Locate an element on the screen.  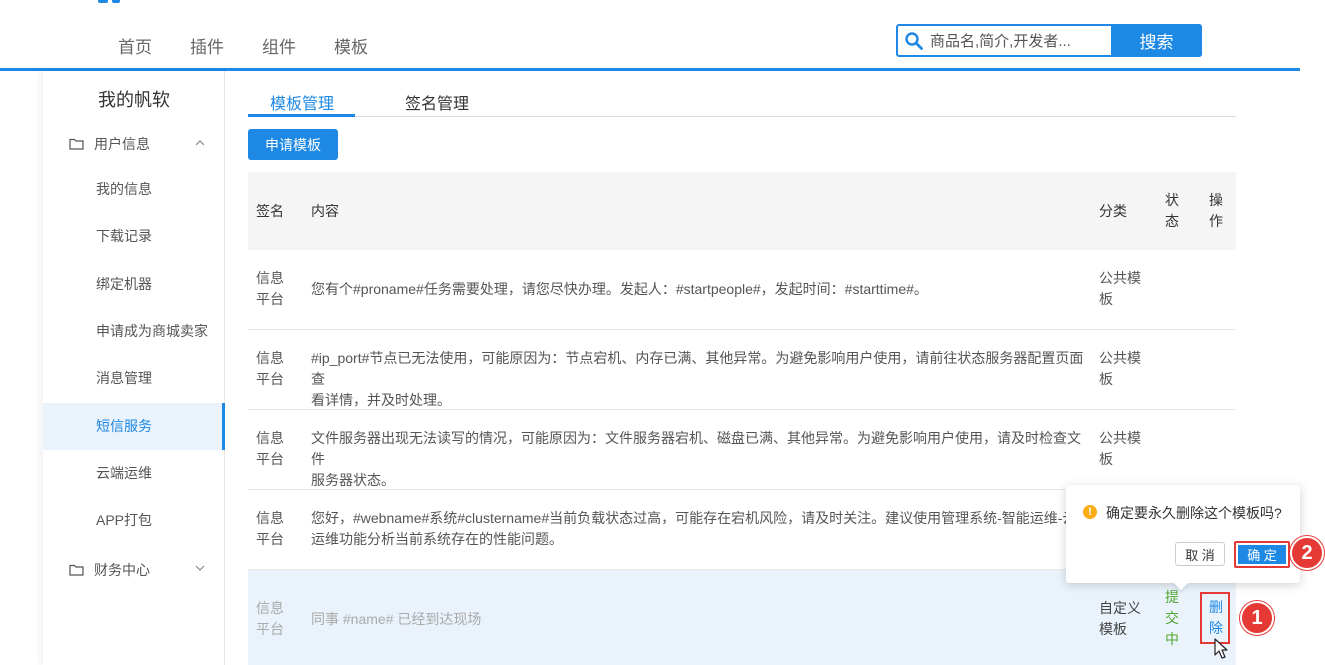
sidebar-item-downloads: 下载记录 is located at coordinates (133, 236).